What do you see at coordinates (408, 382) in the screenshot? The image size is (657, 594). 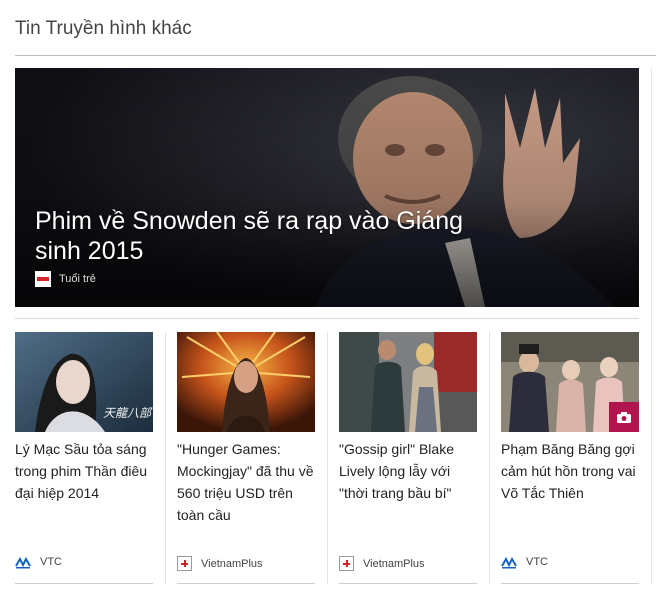 I see `card-3-thumbnail` at bounding box center [408, 382].